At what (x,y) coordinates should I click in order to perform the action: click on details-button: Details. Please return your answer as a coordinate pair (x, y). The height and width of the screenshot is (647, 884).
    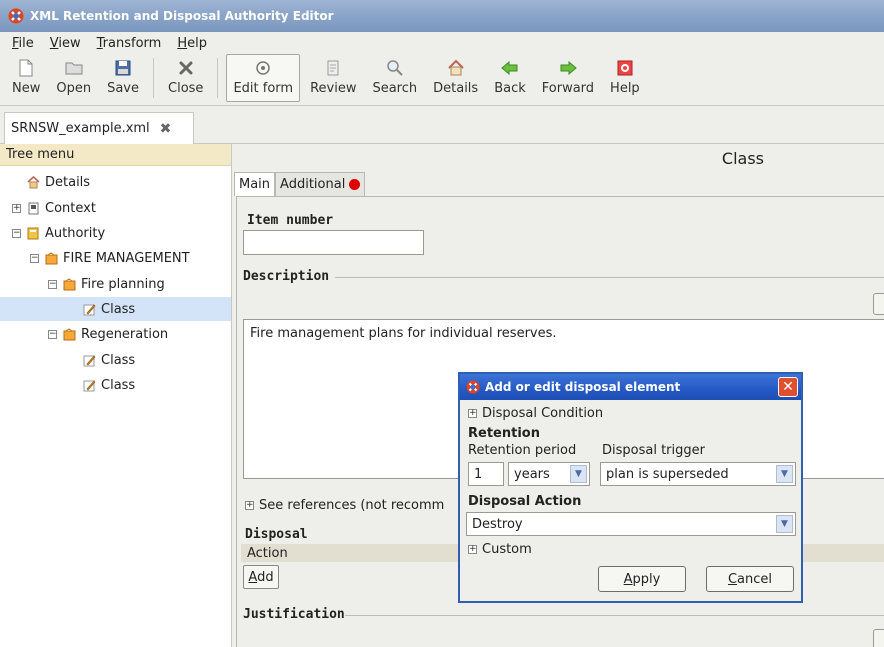
    Looking at the image, I should click on (455, 78).